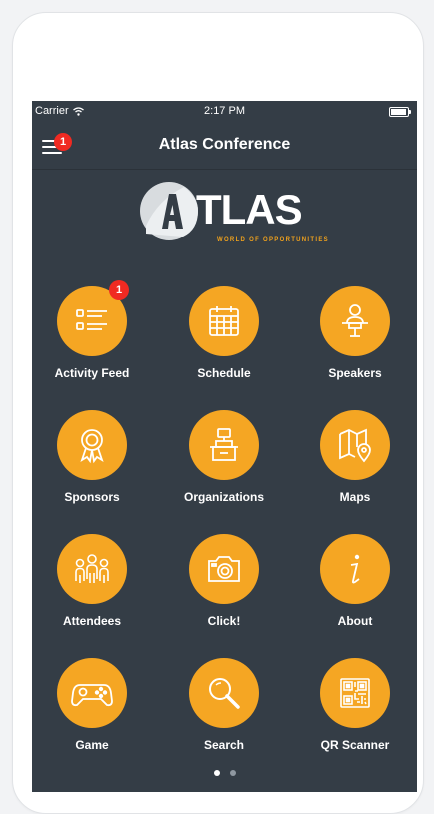 This screenshot has height=814, width=434. What do you see at coordinates (92, 745) in the screenshot?
I see `tile-label: Game` at bounding box center [92, 745].